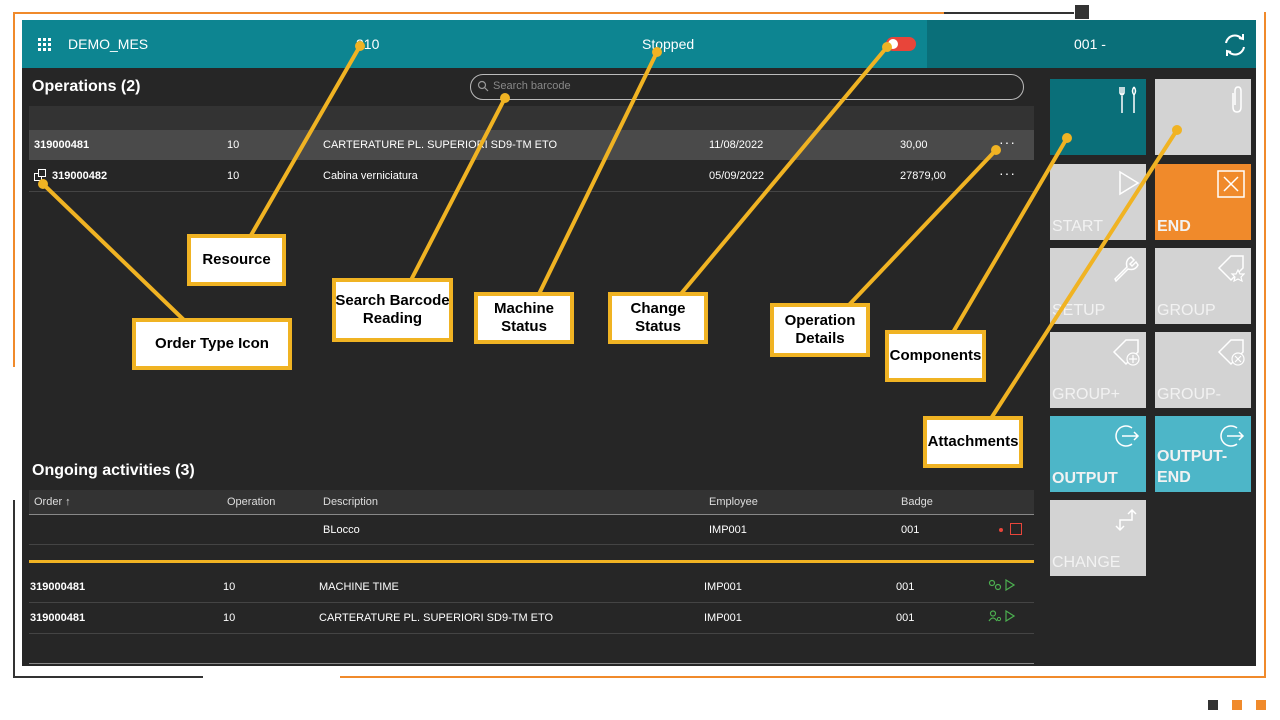 Image resolution: width=1280 pixels, height=720 pixels. I want to click on callout-search-barcode: Search Barcode Reading, so click(392, 310).